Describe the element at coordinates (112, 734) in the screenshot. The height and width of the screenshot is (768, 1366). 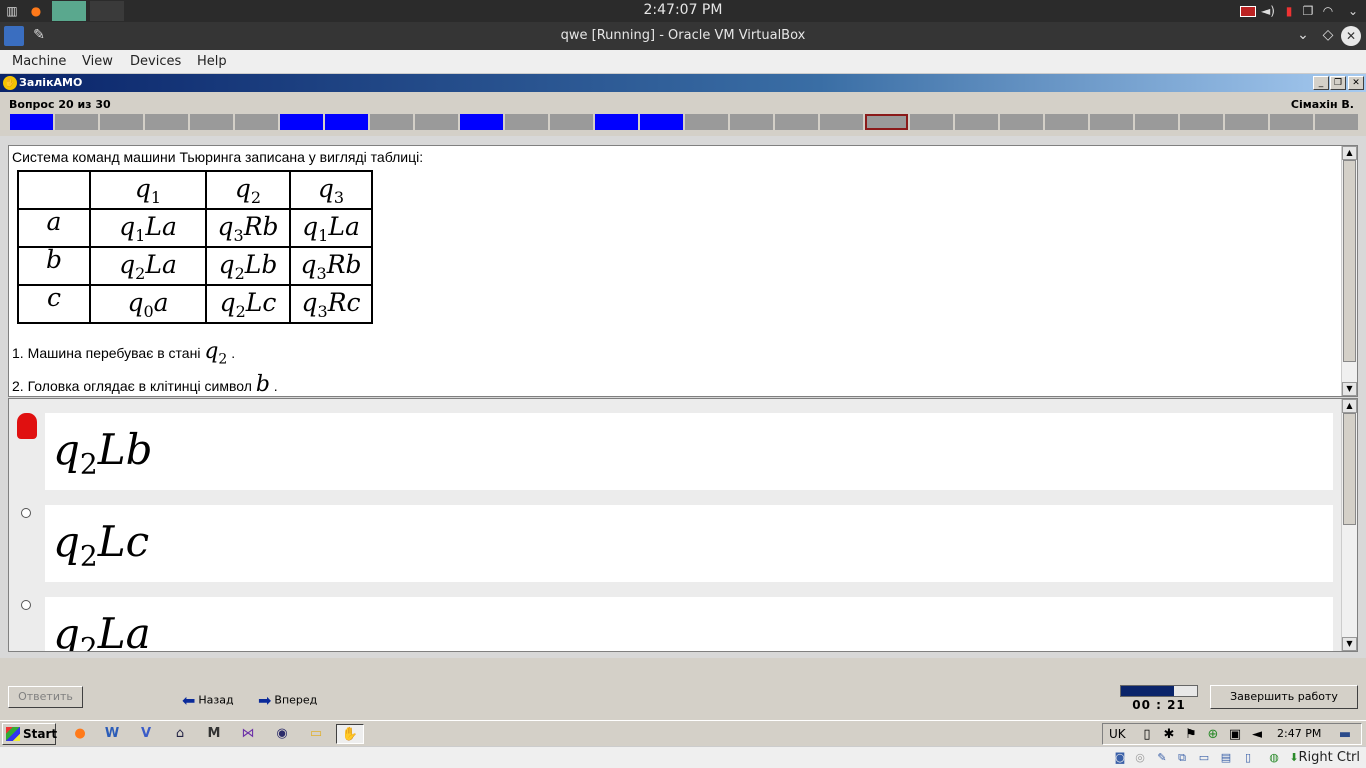
I see `word-icon: W` at that location.